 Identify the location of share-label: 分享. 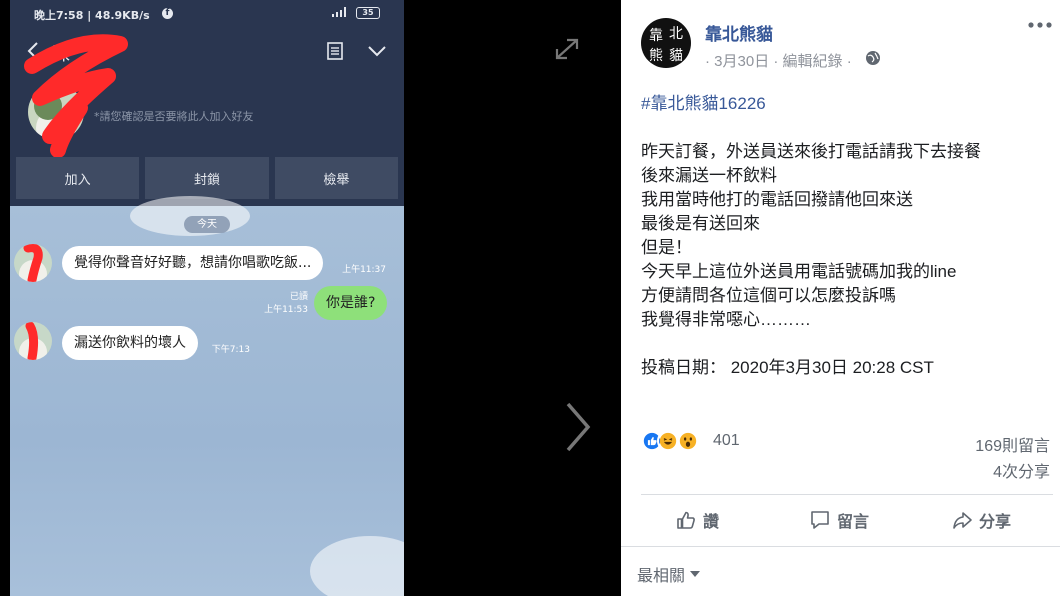
(995, 522).